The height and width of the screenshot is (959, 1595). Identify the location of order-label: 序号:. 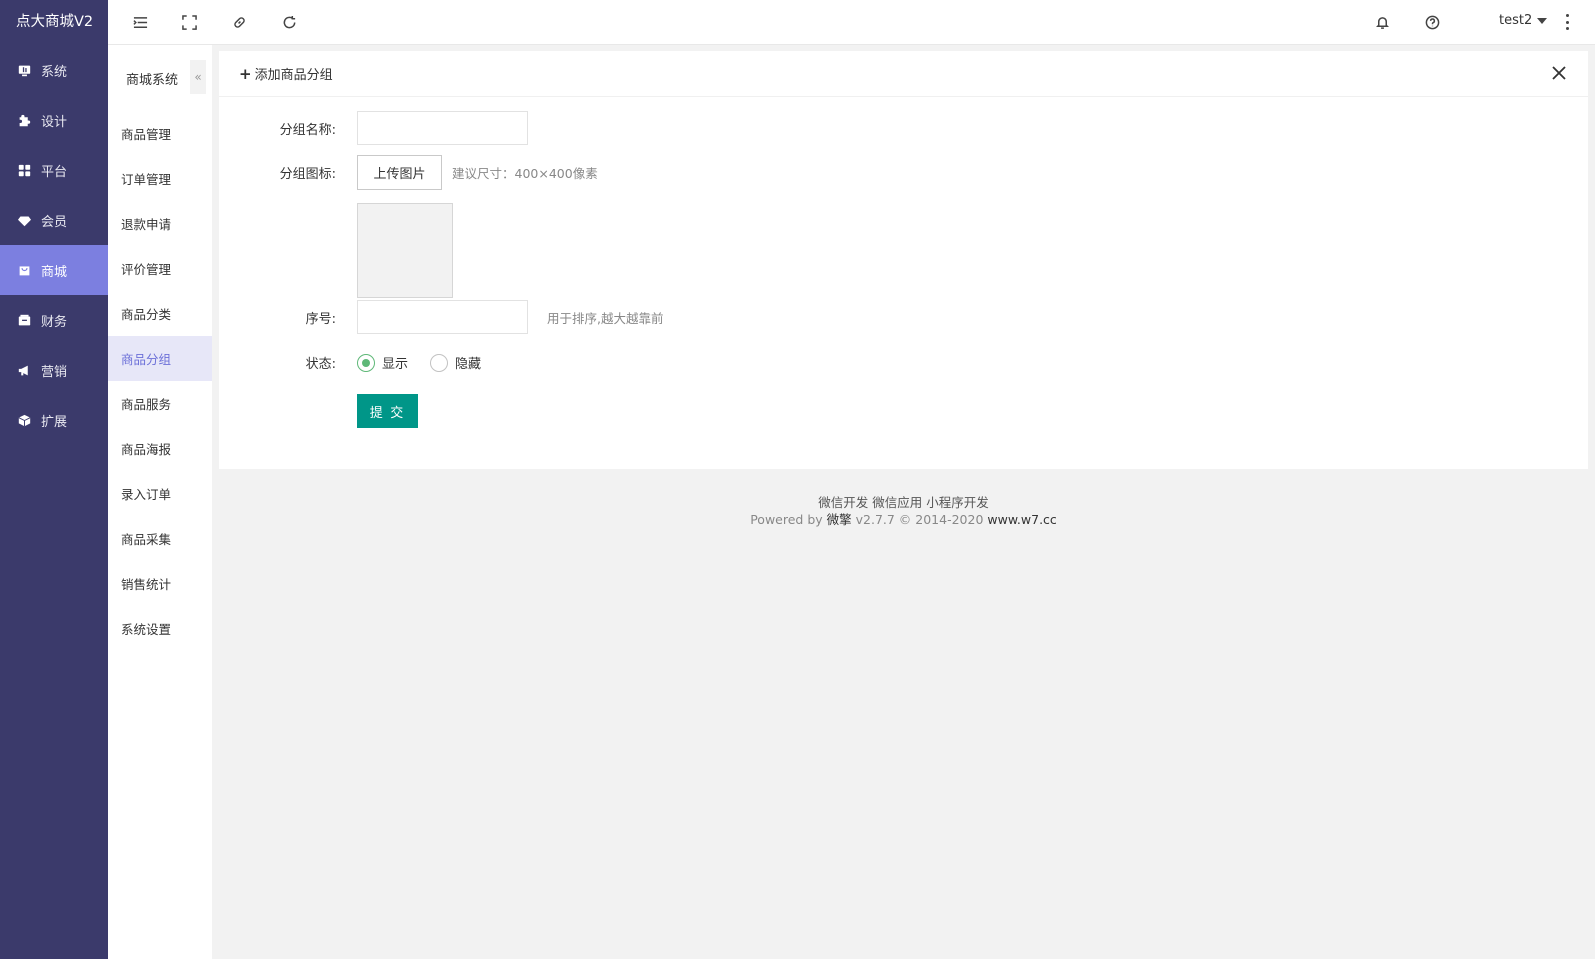
(320, 319).